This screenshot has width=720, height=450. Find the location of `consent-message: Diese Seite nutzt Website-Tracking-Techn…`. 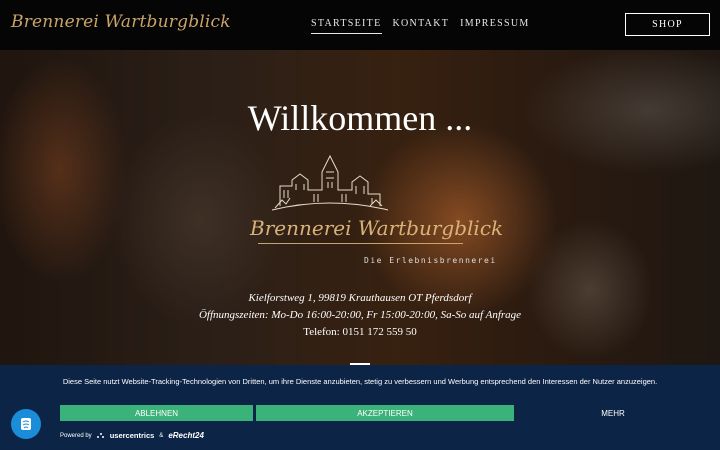

consent-message: Diese Seite nutzt Website-Tracking-Techn… is located at coordinates (360, 381).